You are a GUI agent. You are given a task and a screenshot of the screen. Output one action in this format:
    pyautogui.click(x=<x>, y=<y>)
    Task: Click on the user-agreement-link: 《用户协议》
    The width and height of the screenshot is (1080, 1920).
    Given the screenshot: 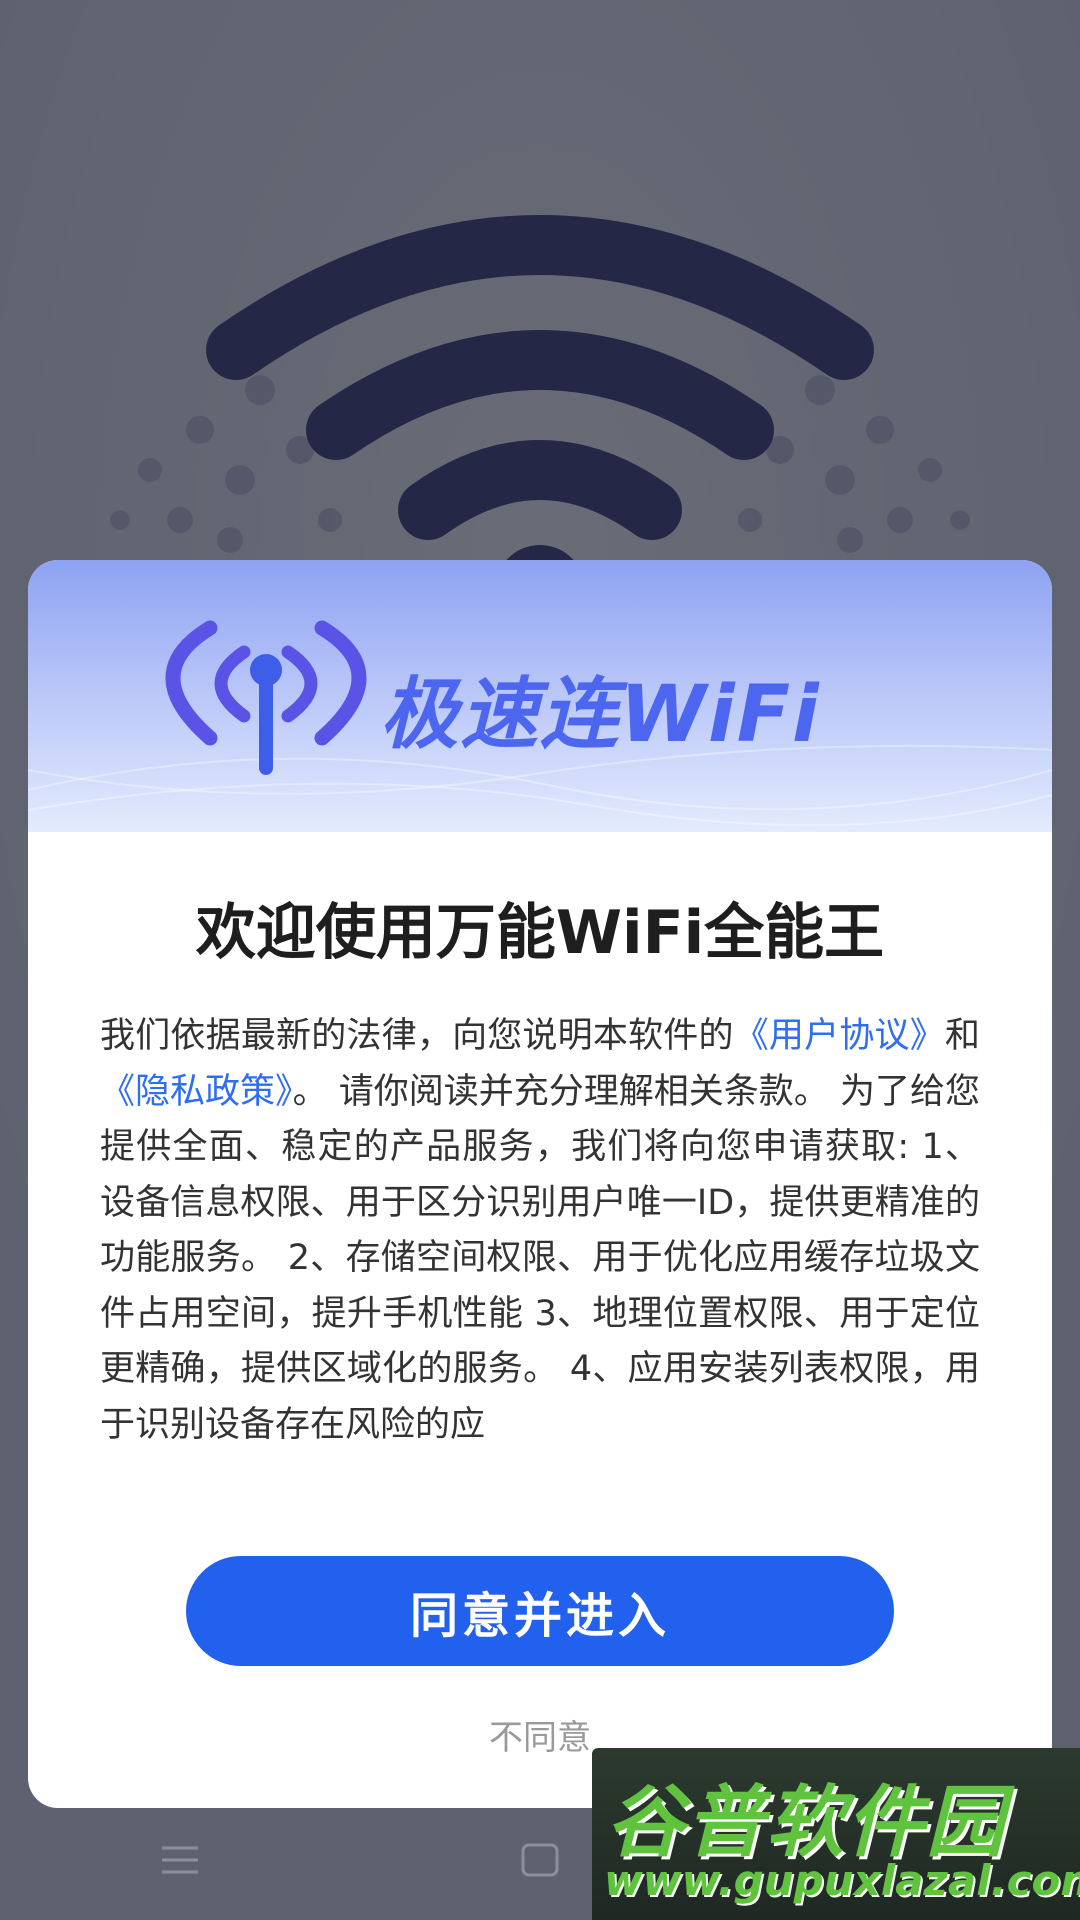 What is the action you would take?
    pyautogui.click(x=839, y=1036)
    